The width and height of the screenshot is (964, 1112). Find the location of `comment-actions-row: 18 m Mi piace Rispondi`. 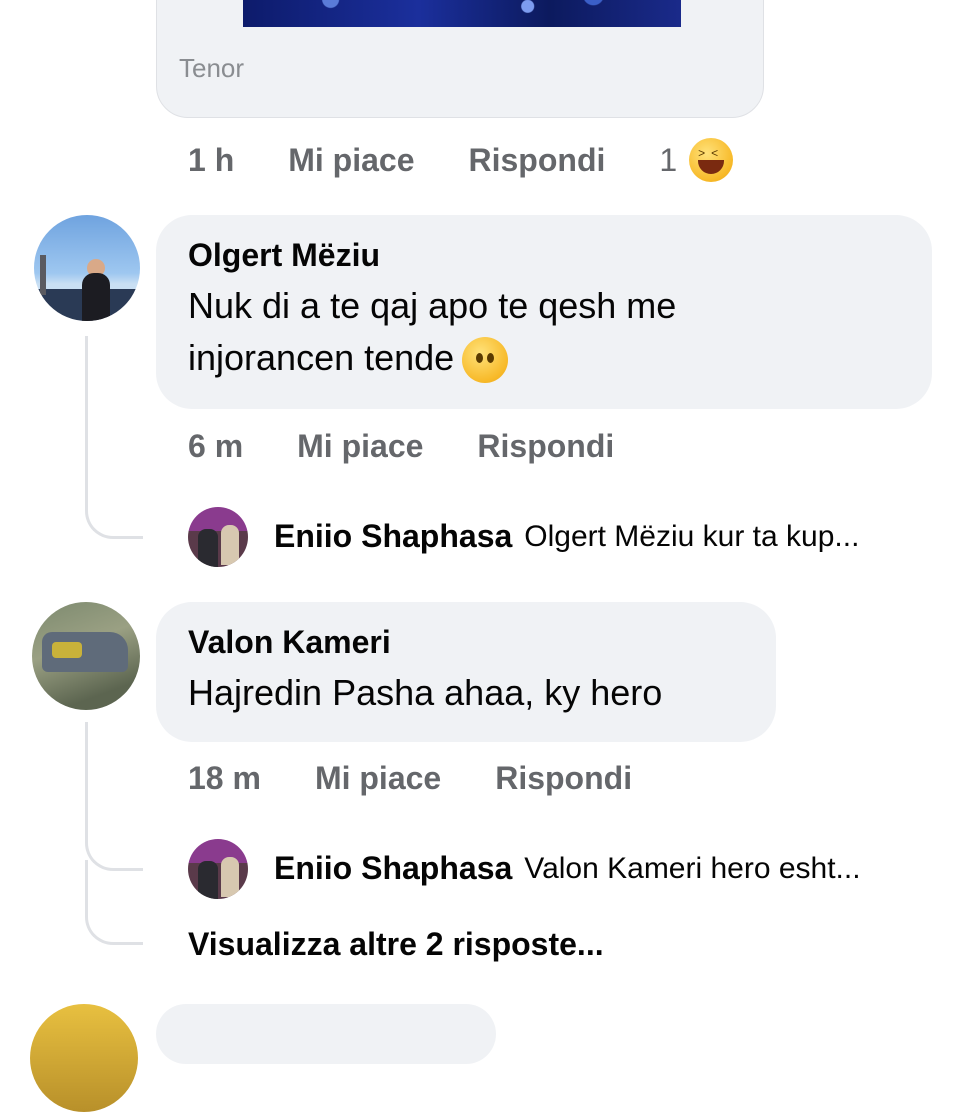

comment-actions-row: 18 m Mi piace Rispondi is located at coordinates (437, 778).